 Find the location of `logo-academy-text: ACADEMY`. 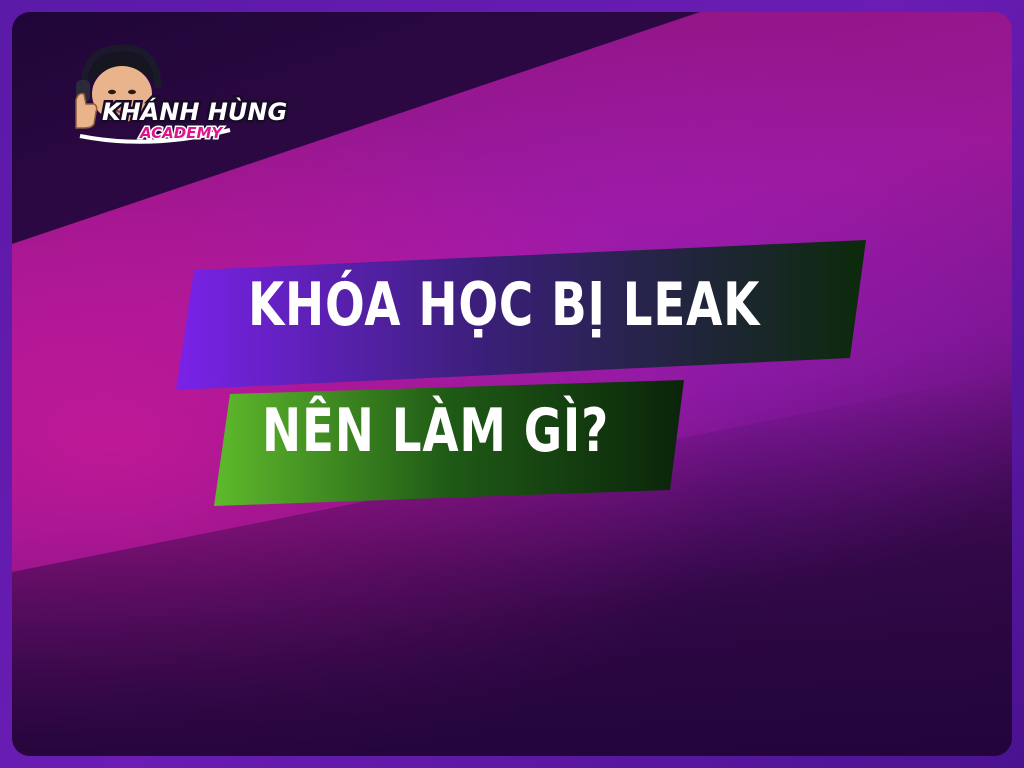

logo-academy-text: ACADEMY is located at coordinates (181, 133).